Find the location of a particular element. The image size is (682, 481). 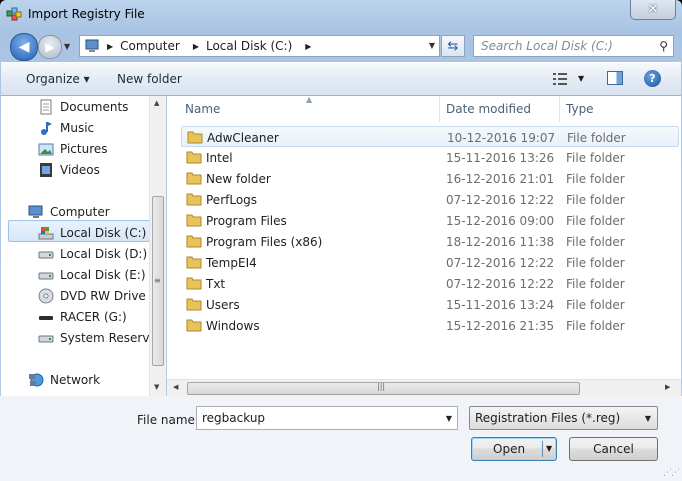

column-header-date: Date modified is located at coordinates (503, 109).